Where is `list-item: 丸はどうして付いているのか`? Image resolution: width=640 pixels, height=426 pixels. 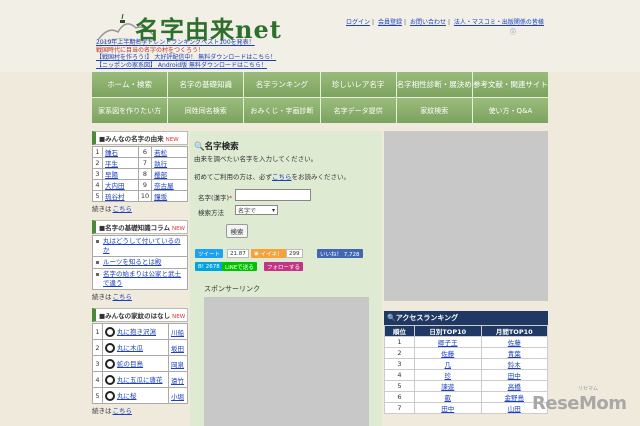
list-item: 丸はどうして付いているのか is located at coordinates (140, 246).